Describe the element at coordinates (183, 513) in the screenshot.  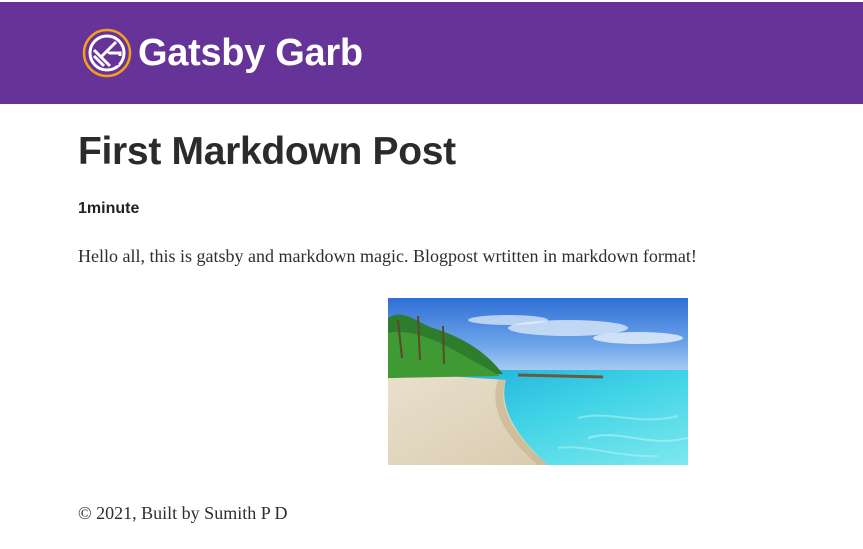
I see `site-footer: © 2021, Built by Sumith P D` at that location.